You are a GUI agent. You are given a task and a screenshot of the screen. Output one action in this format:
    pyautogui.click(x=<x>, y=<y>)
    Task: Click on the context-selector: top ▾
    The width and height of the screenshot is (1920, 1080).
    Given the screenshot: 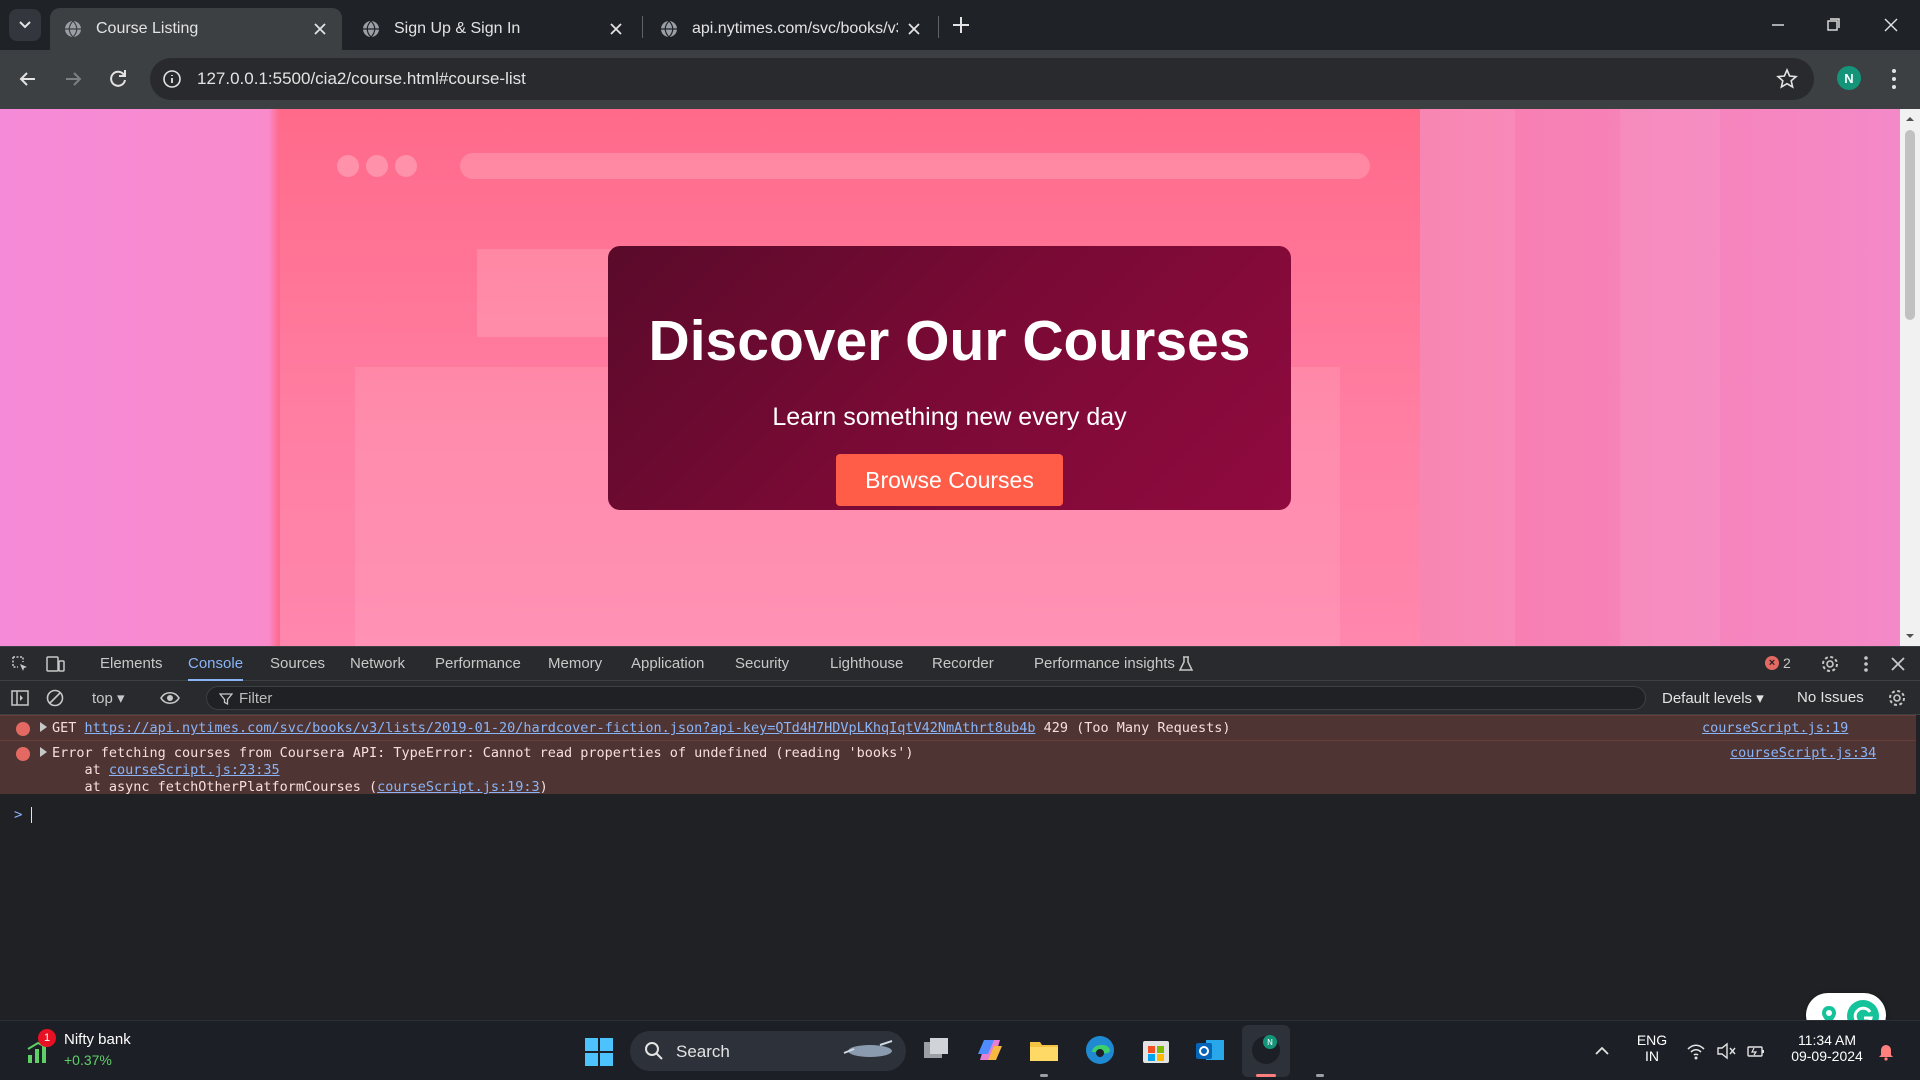 What is the action you would take?
    pyautogui.click(x=108, y=698)
    